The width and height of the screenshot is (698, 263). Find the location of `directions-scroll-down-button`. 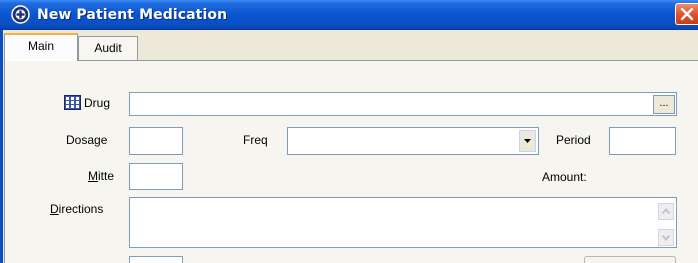

directions-scroll-down-button is located at coordinates (666, 237).